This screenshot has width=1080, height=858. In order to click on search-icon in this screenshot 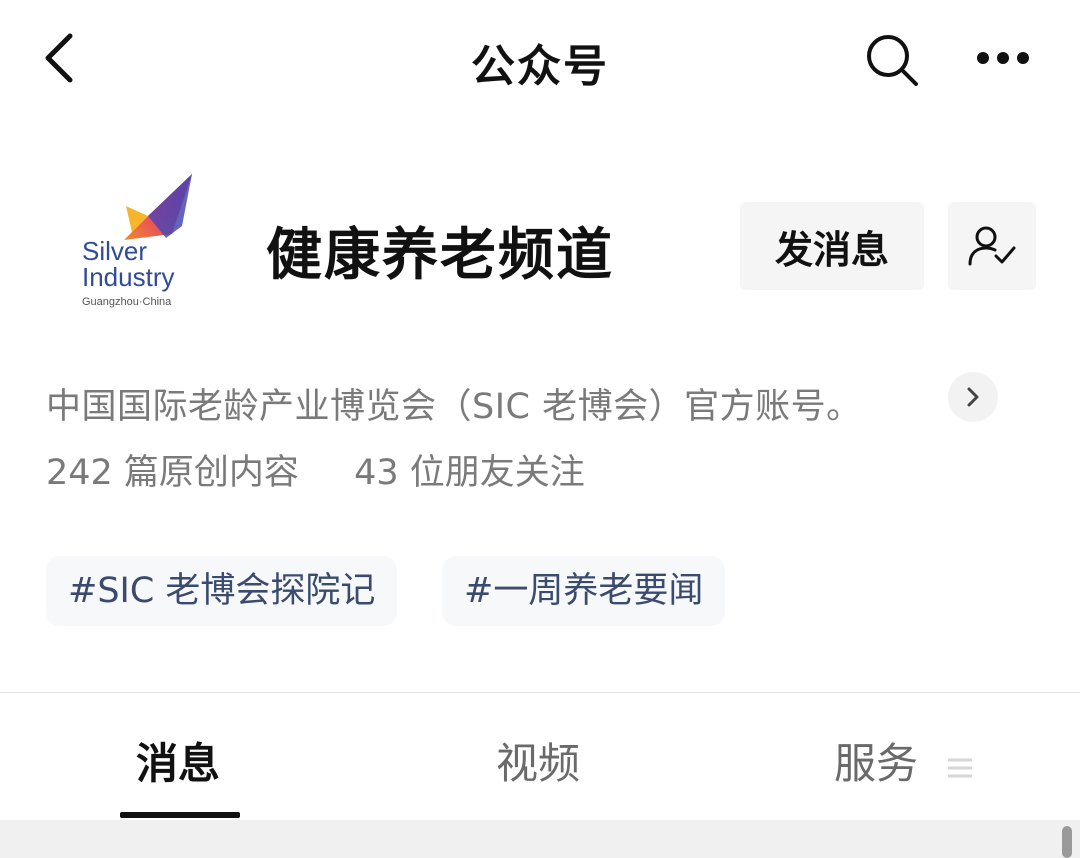, I will do `click(892, 60)`.